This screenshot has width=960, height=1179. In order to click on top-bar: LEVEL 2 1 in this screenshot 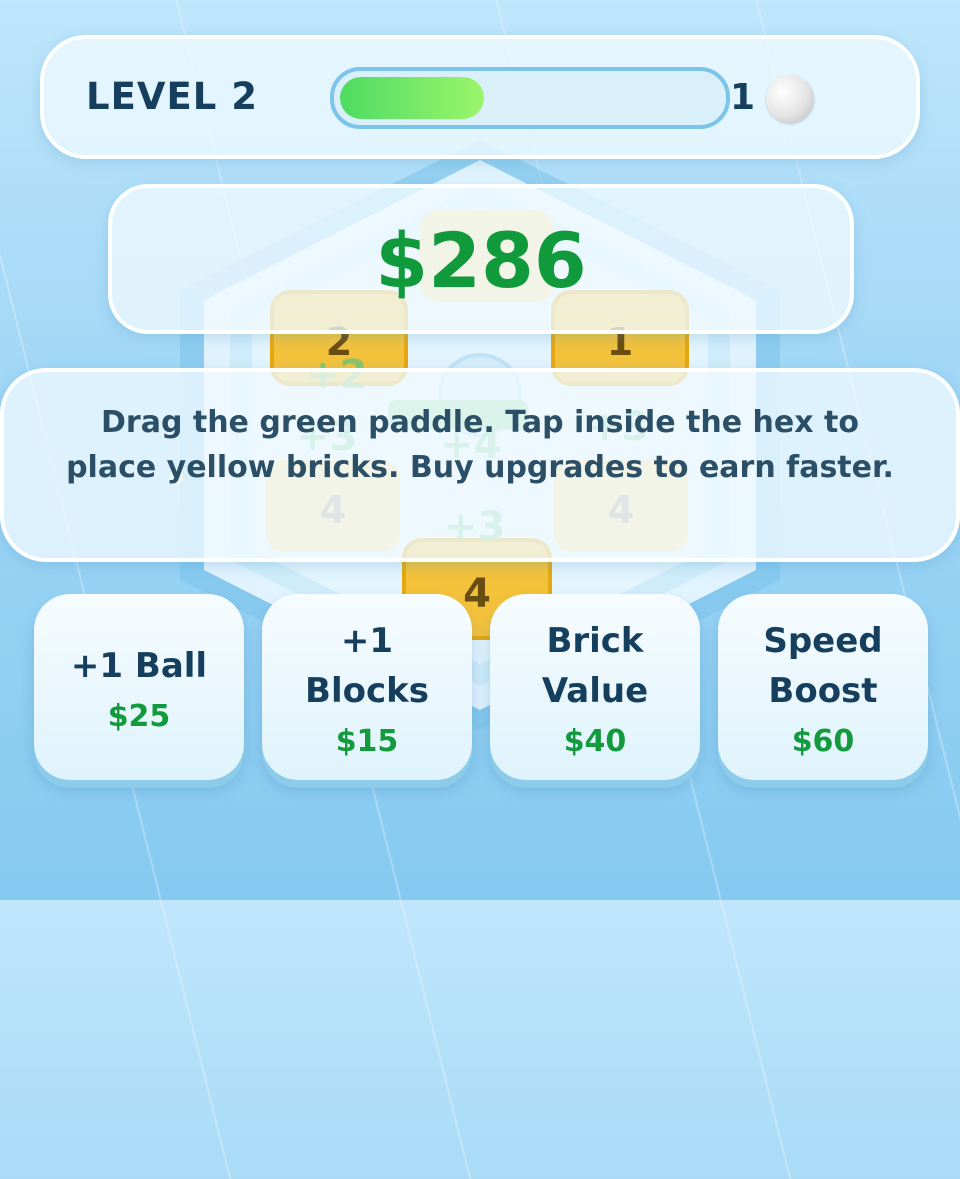, I will do `click(480, 97)`.